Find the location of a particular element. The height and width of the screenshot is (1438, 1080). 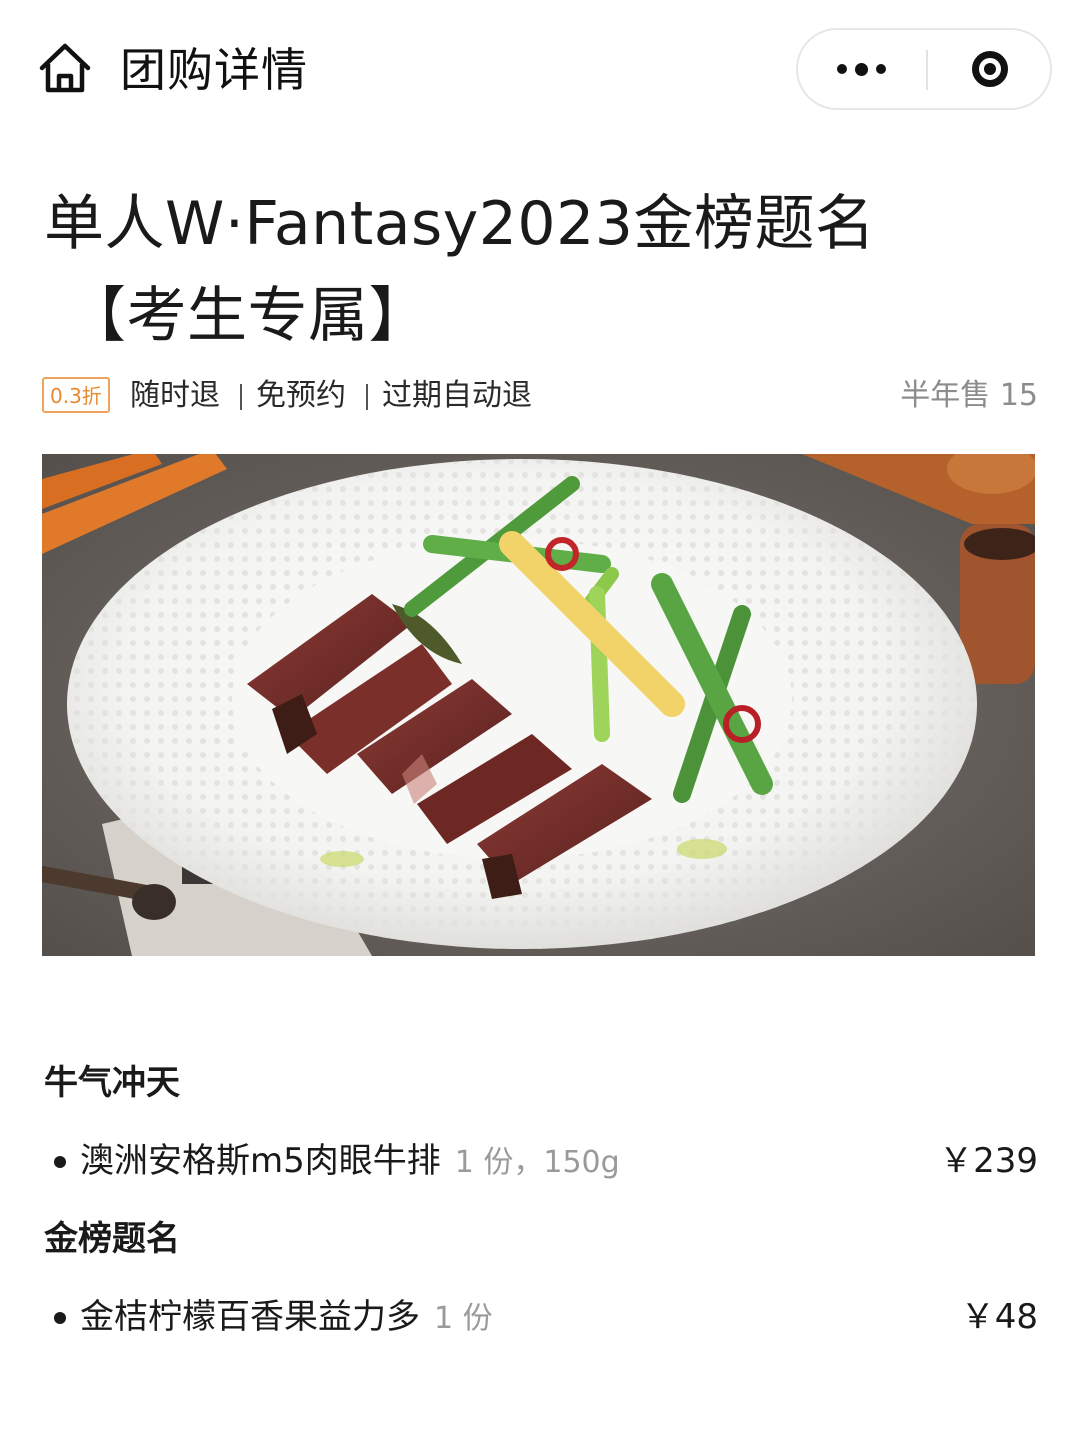

more-options-button is located at coordinates (861, 69).